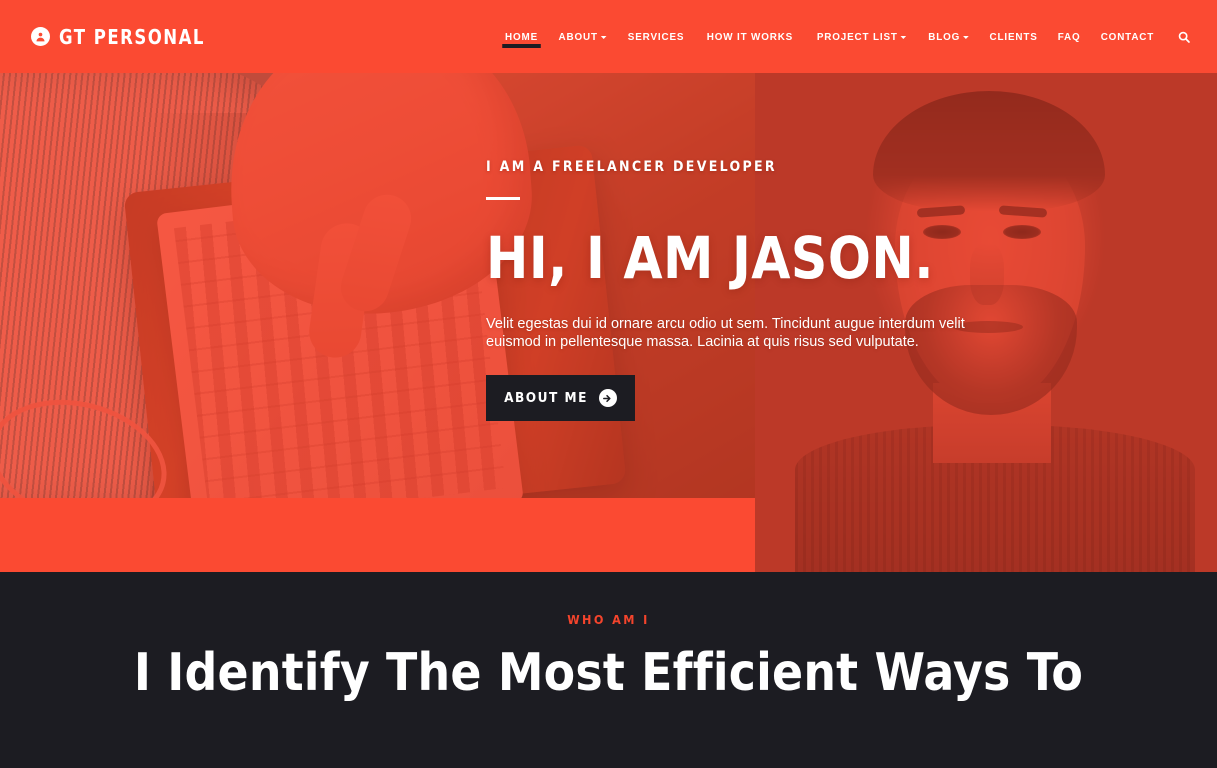  I want to click on hero-title: HI, I AM JASON., so click(710, 258).